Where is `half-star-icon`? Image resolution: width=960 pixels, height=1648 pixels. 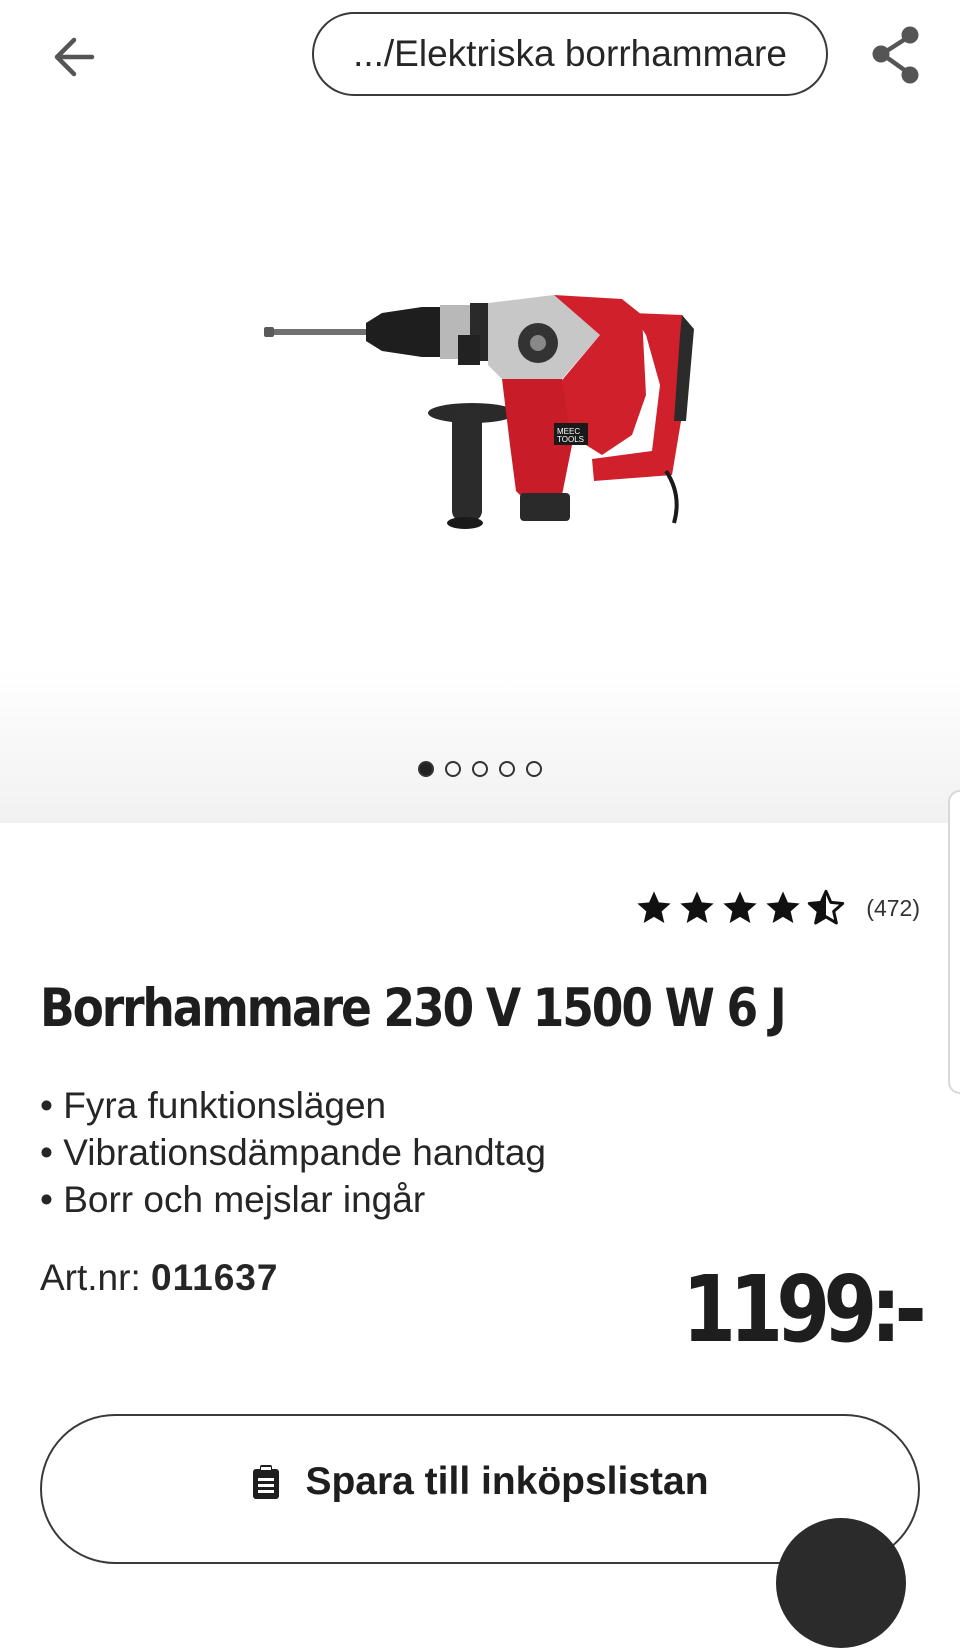 half-star-icon is located at coordinates (826, 907).